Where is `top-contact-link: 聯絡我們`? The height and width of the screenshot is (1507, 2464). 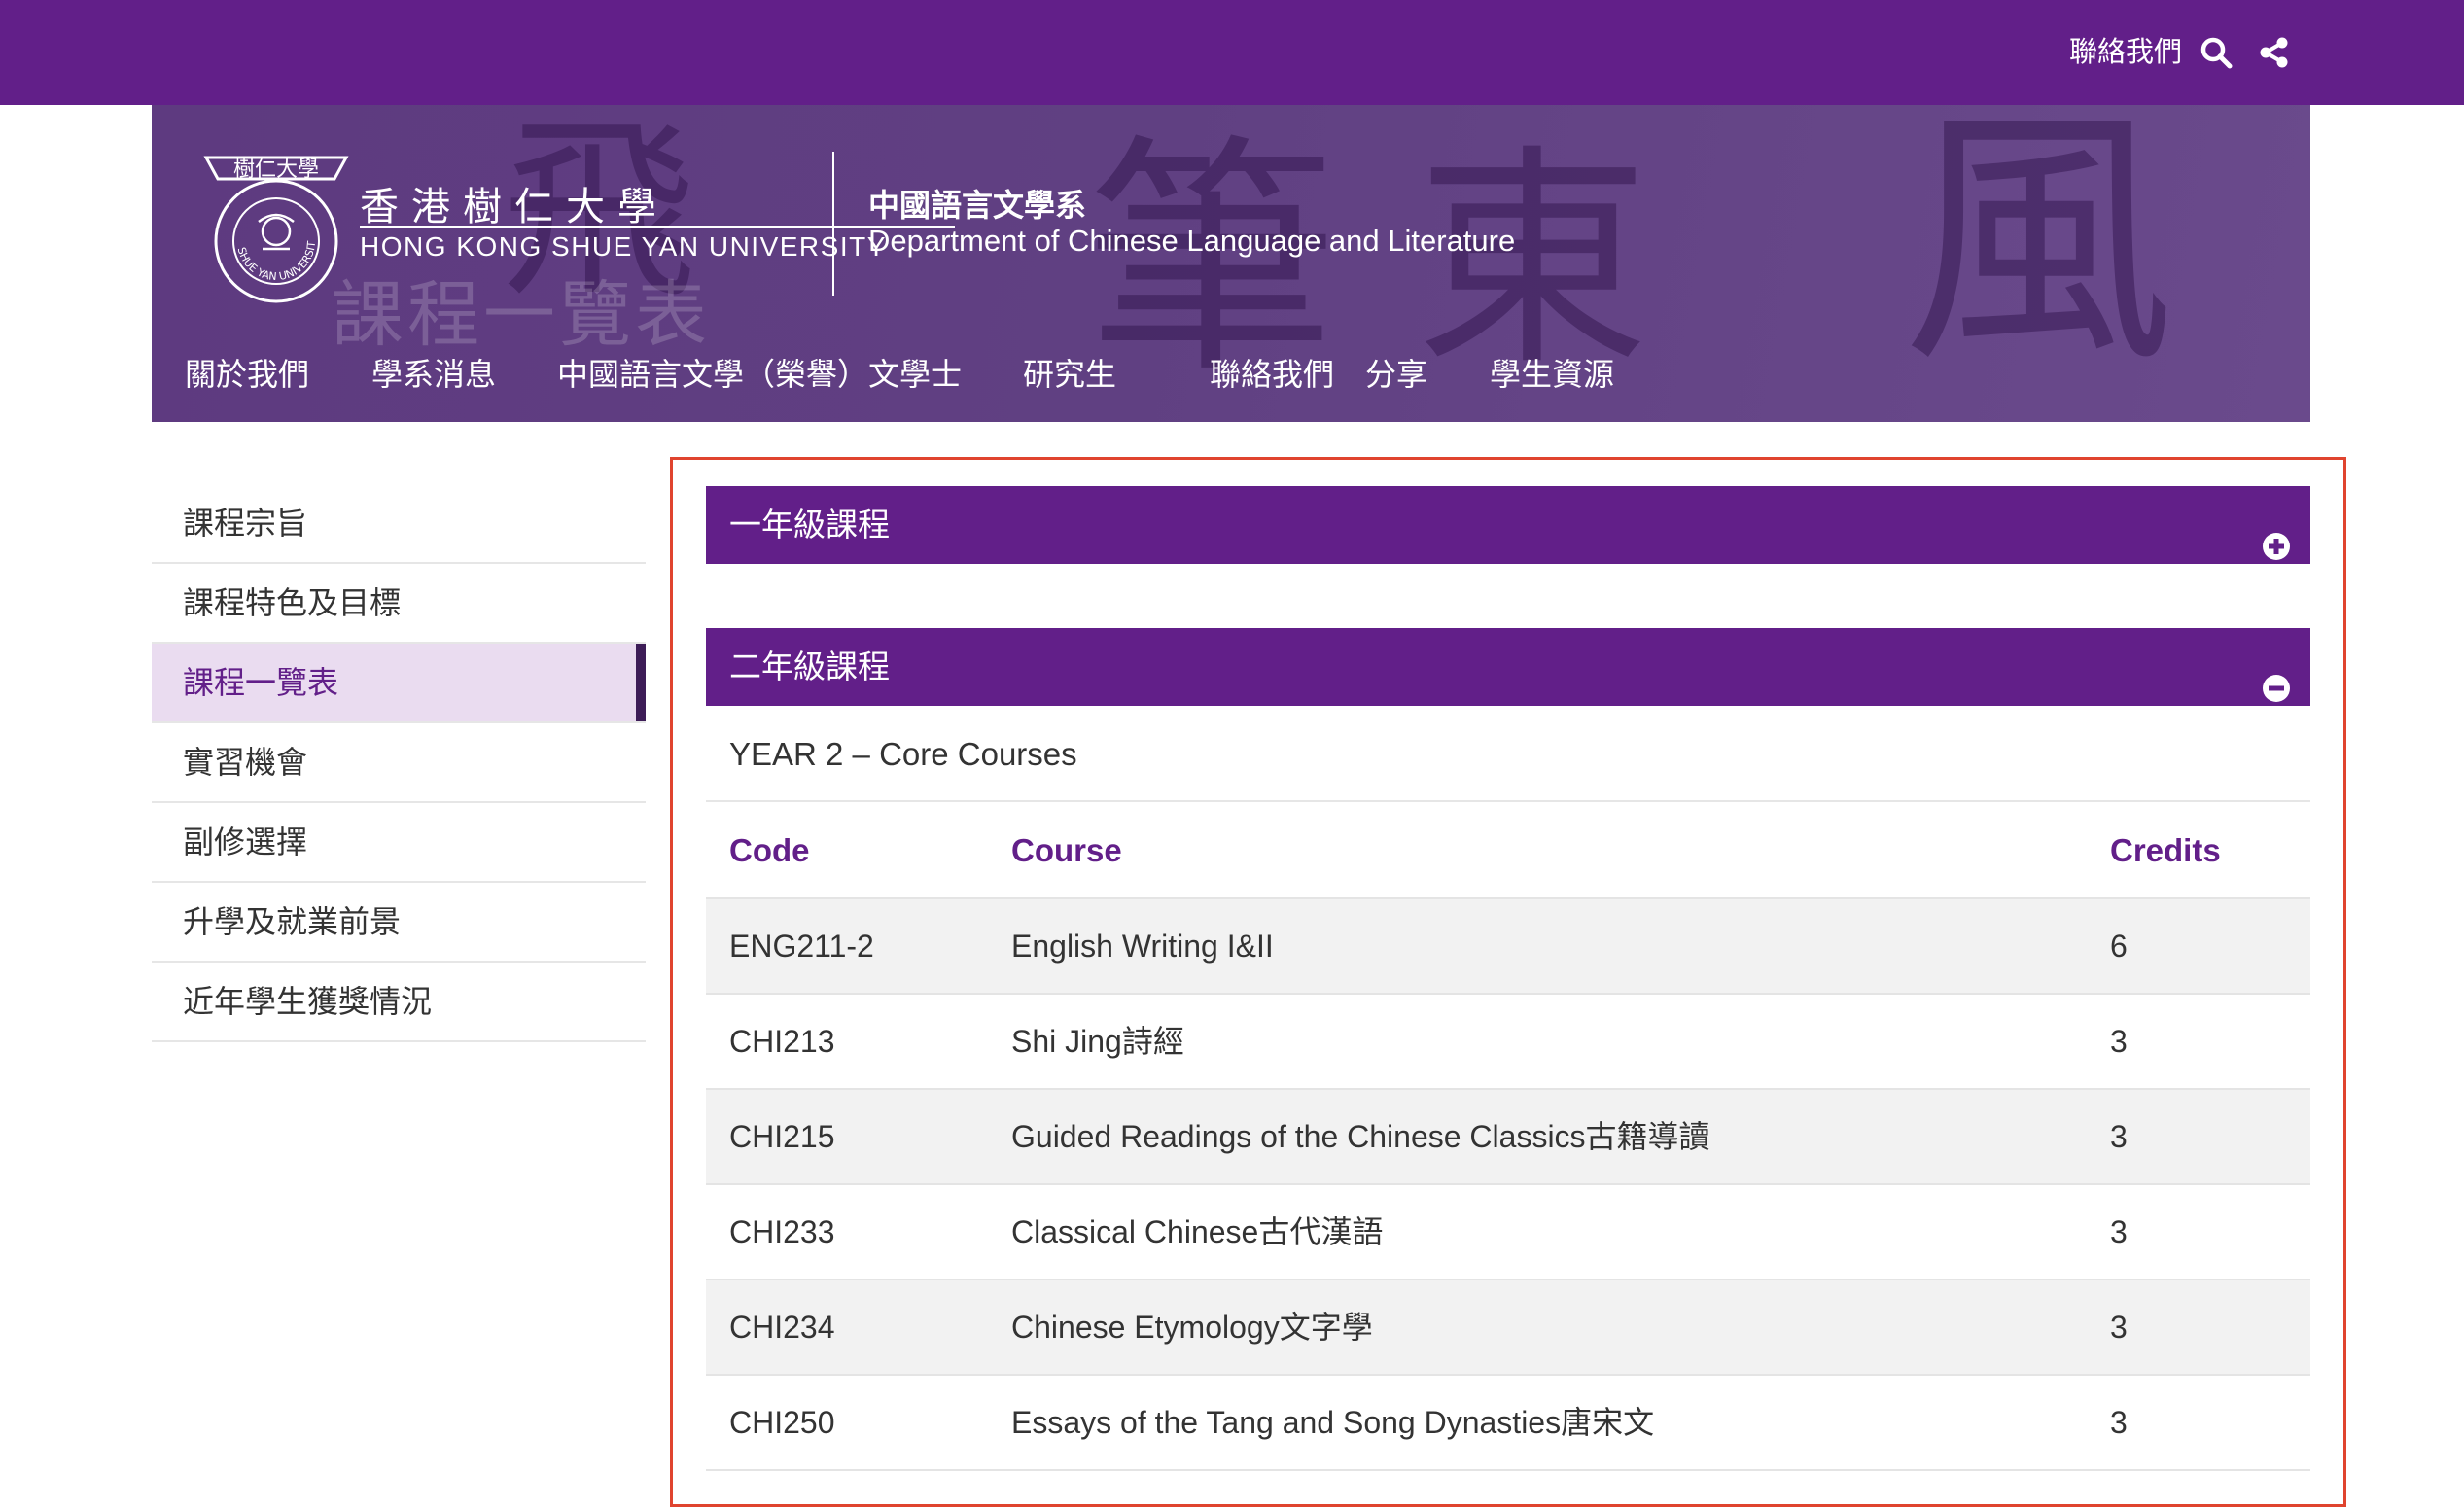 top-contact-link: 聯絡我們 is located at coordinates (2125, 52).